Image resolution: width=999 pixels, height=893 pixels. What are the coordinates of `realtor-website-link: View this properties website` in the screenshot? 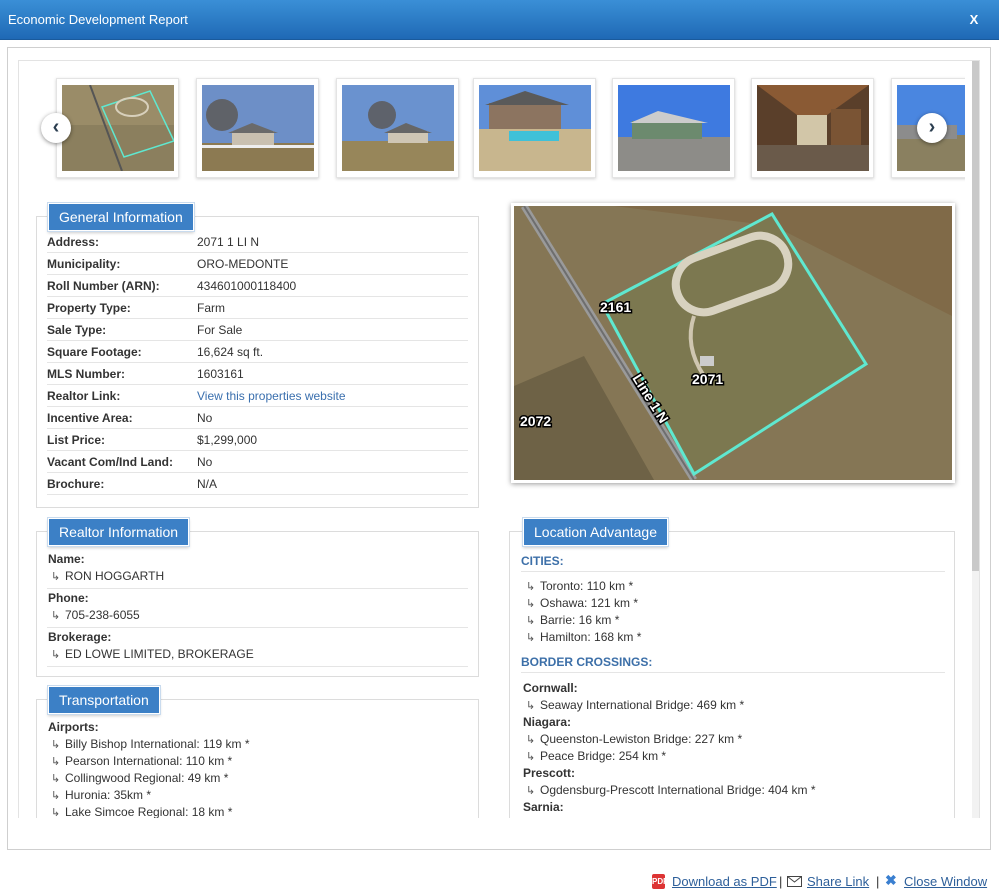 It's located at (271, 396).